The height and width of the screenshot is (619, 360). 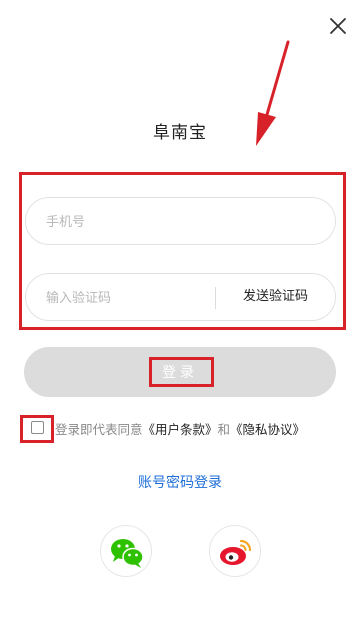 I want to click on agreement-text: 登录即代表同意《用户条款》和《隐私协议》, so click(x=180, y=428).